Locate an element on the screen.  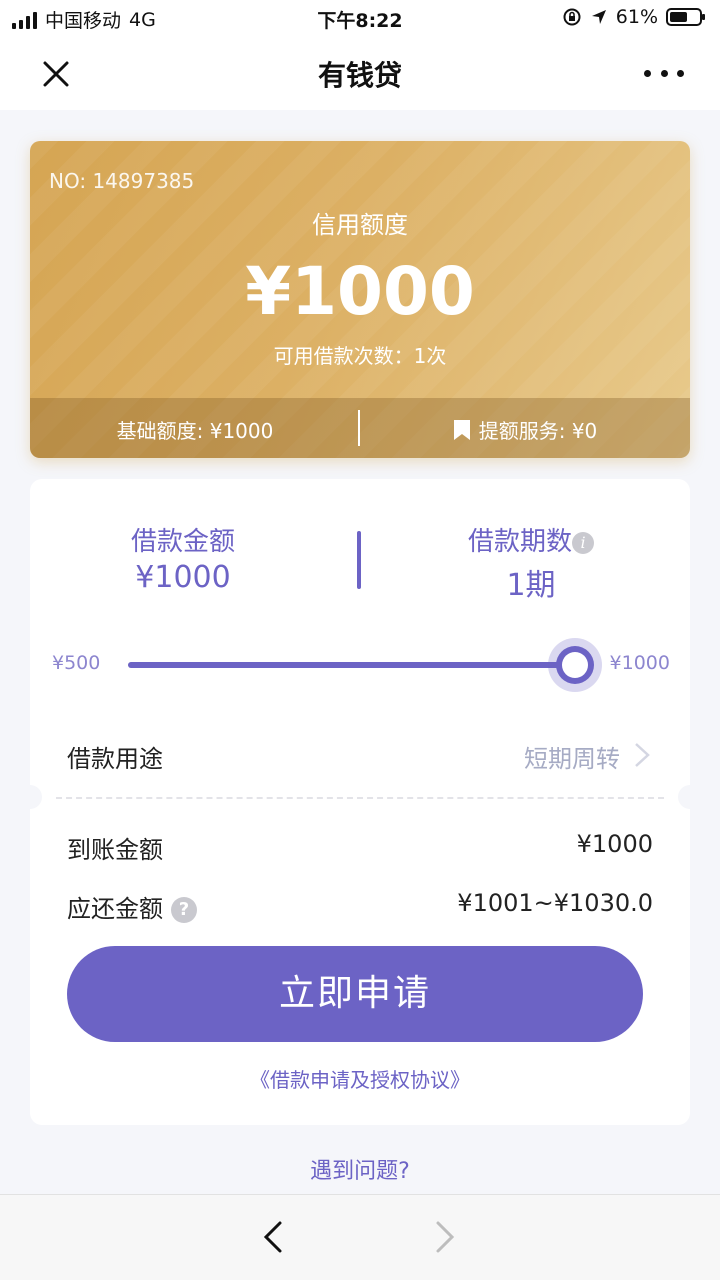
amount-slider is located at coordinates (351, 665).